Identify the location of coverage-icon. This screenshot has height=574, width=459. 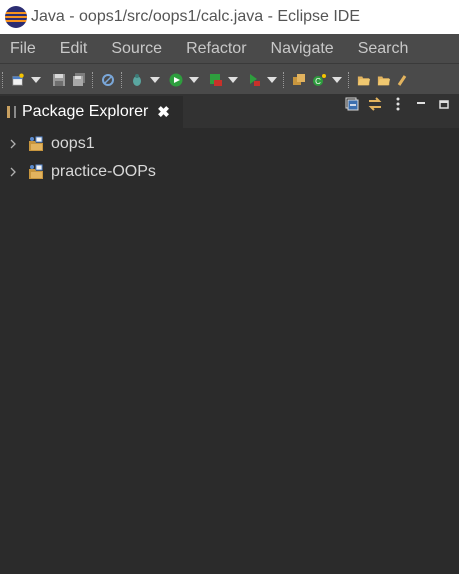
(215, 80).